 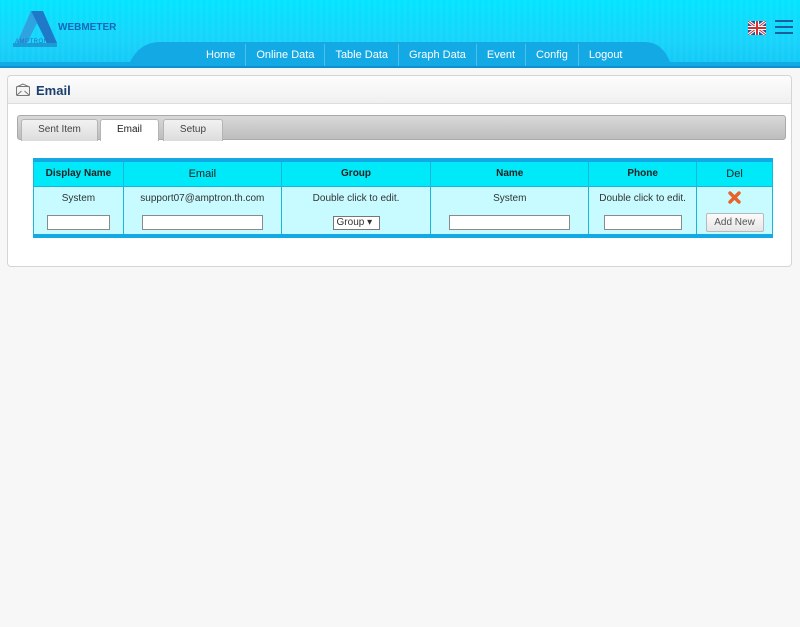 I want to click on col-del: Del, so click(x=734, y=172).